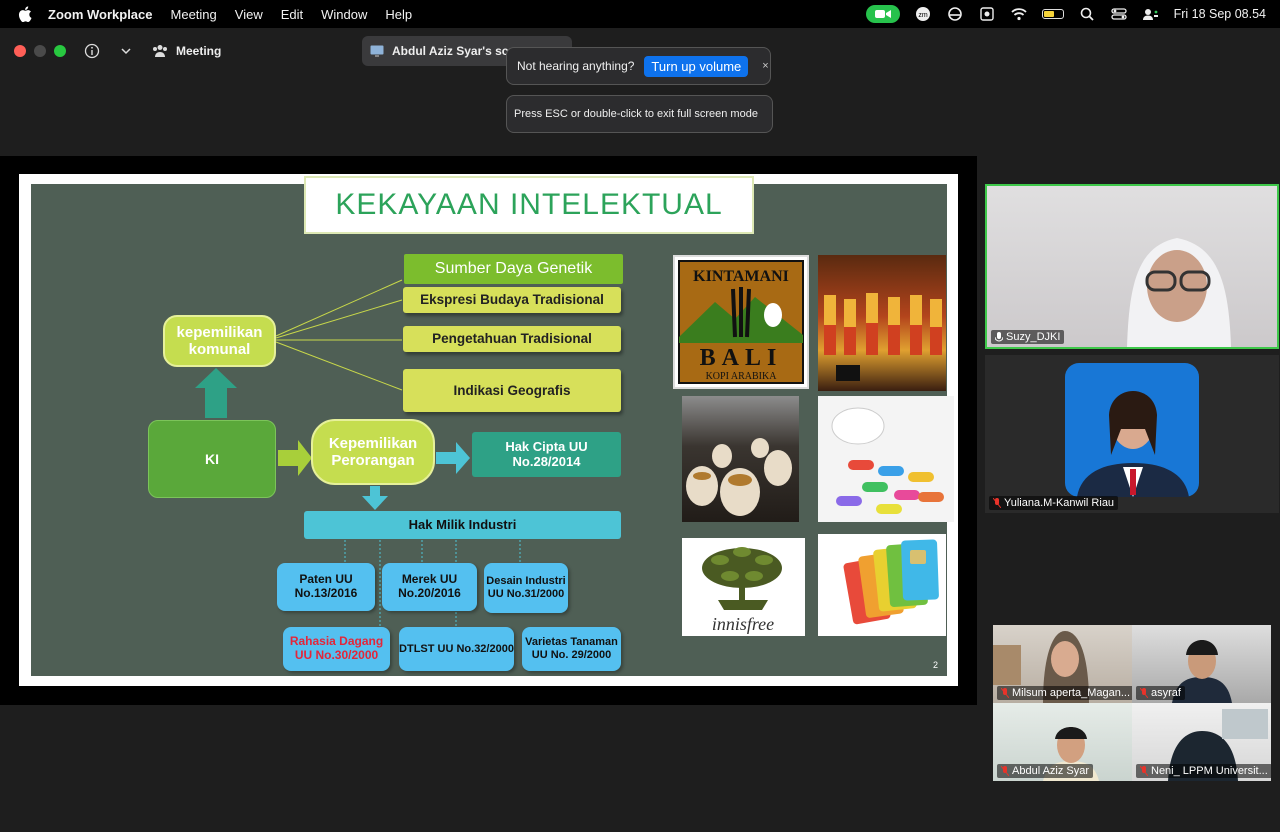  What do you see at coordinates (882, 323) in the screenshot?
I see `balinese-dancers-image` at bounding box center [882, 323].